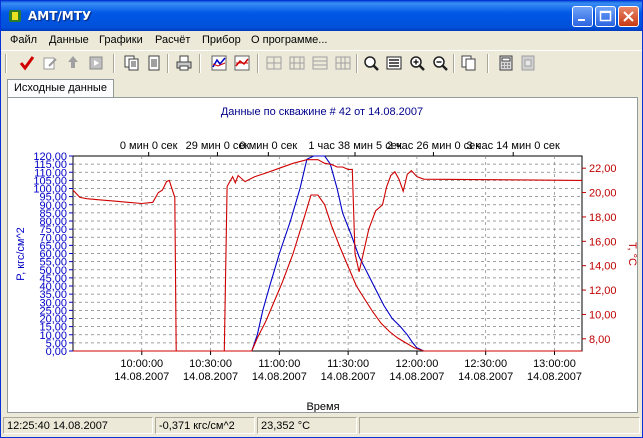 Image resolution: width=643 pixels, height=438 pixels. What do you see at coordinates (184, 63) in the screenshot?
I see `print-icon` at bounding box center [184, 63].